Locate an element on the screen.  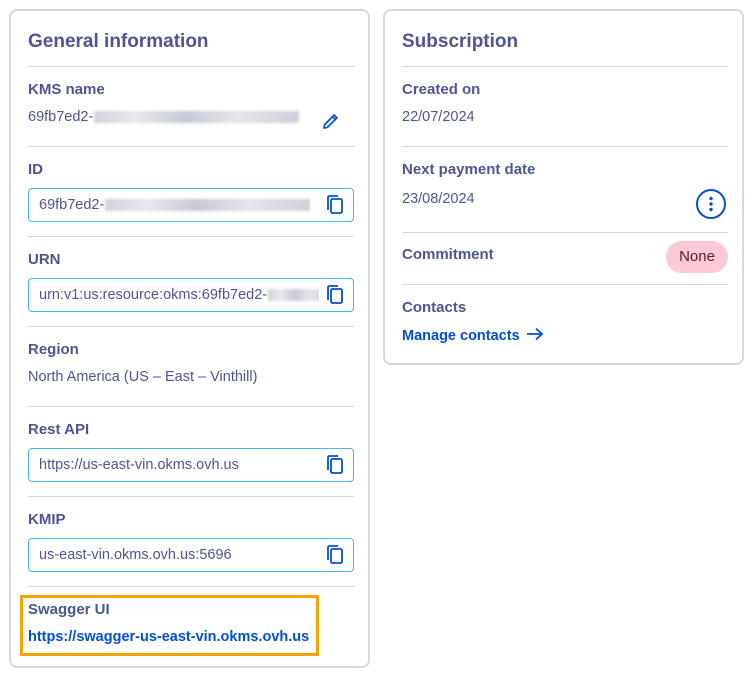
edit-kms-name-button is located at coordinates (331, 121).